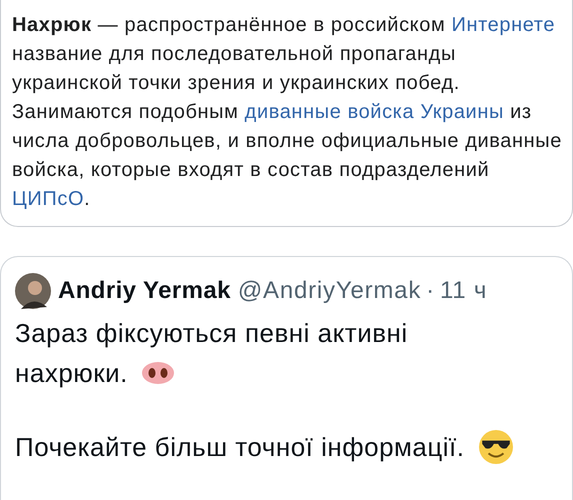 This screenshot has height=500, width=573. What do you see at coordinates (48, 199) in the screenshot?
I see `wiki-link: ЦИПсО` at bounding box center [48, 199].